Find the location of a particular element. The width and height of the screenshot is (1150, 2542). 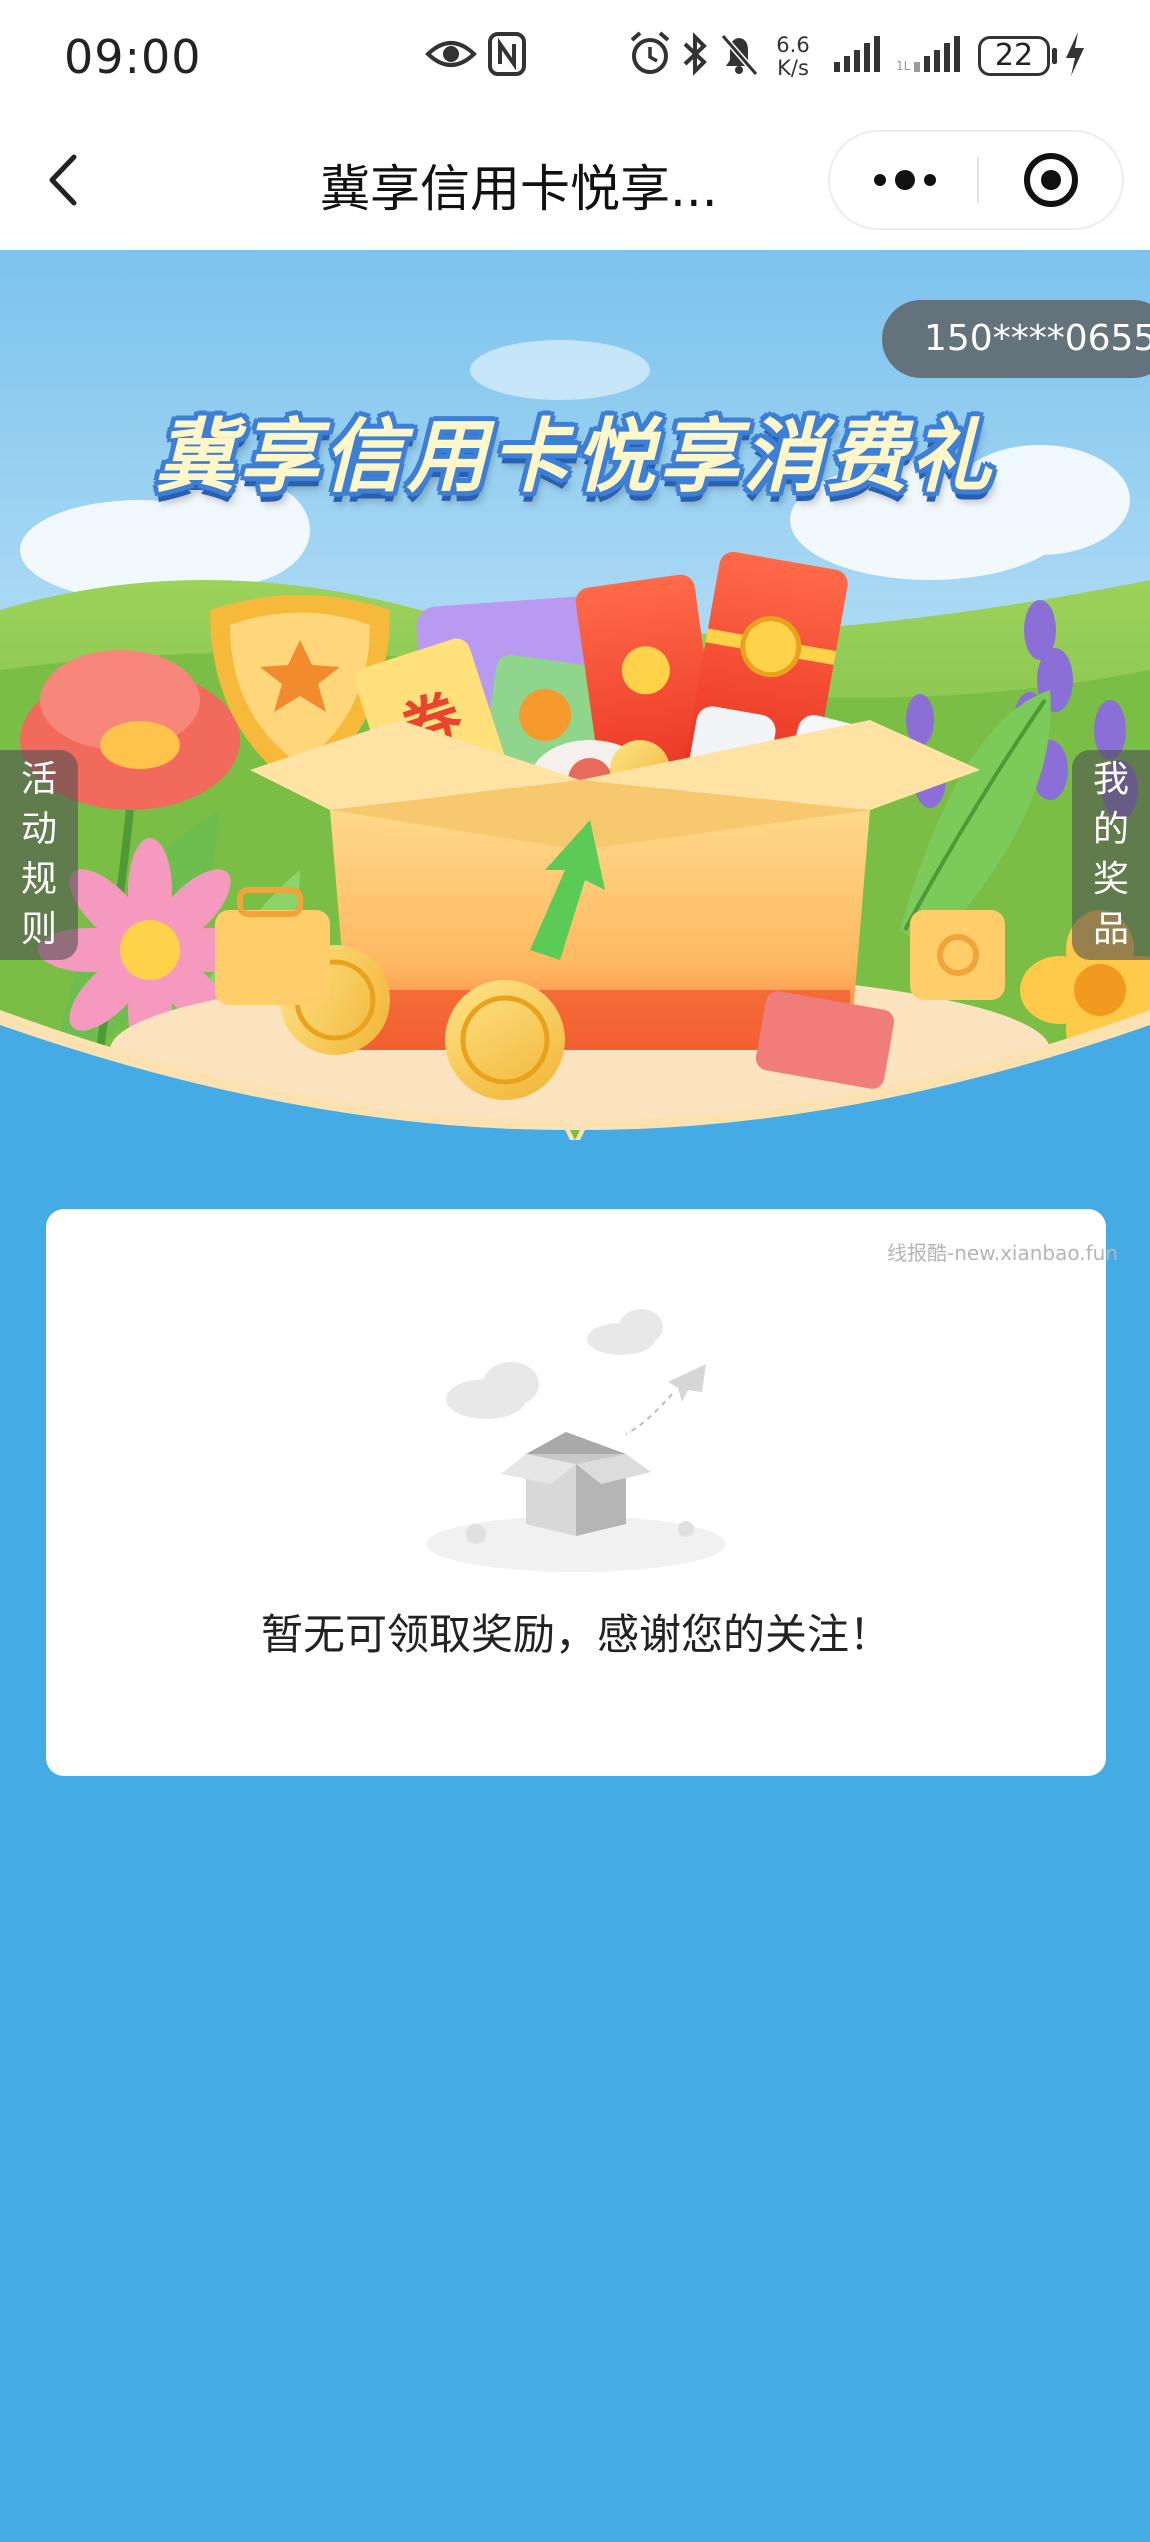

mute-bell-icon is located at coordinates (739, 55).